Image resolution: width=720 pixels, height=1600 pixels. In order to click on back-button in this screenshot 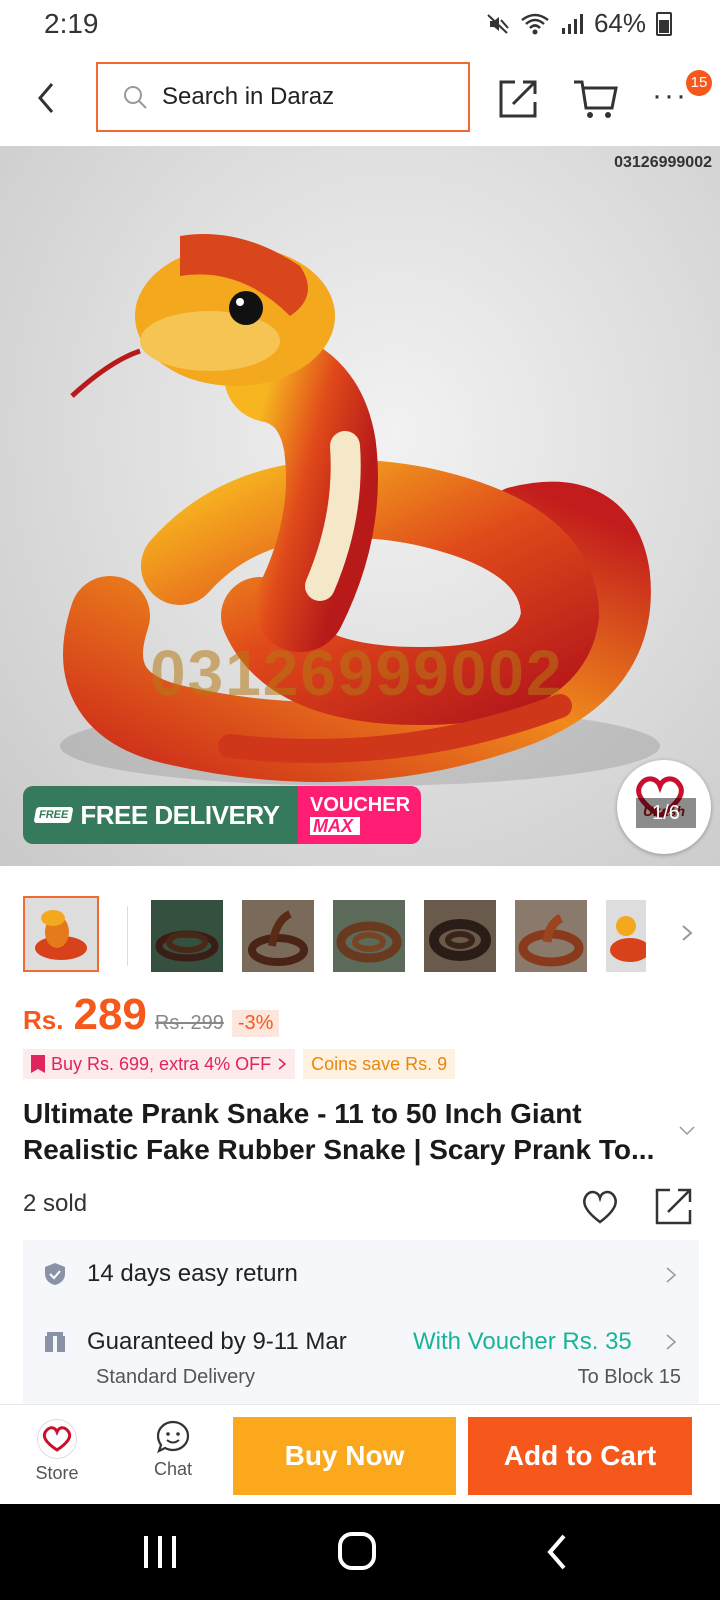, I will do `click(48, 98)`.